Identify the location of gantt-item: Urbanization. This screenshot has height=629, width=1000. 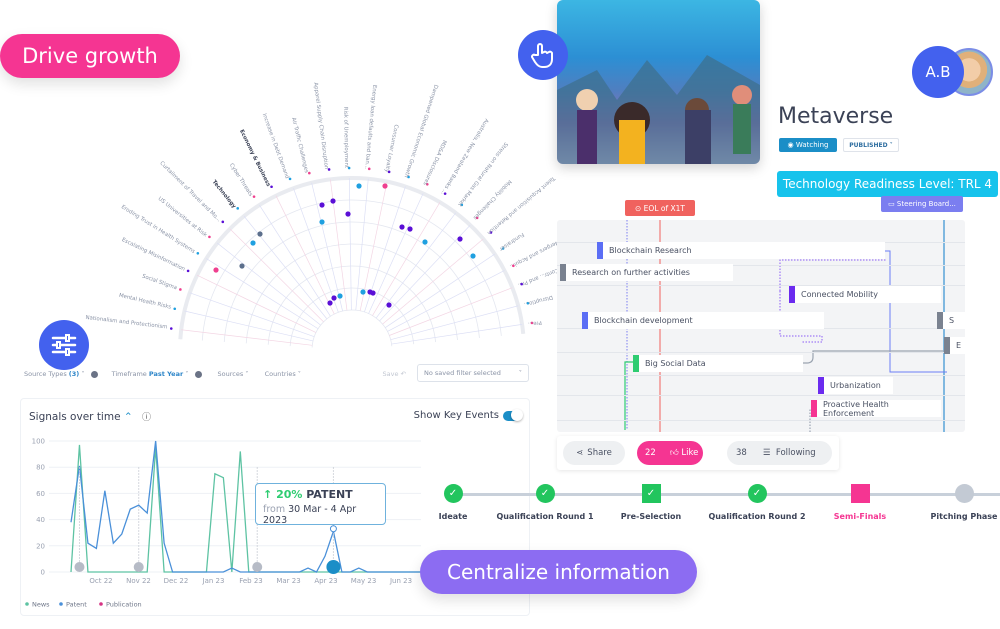
(855, 385).